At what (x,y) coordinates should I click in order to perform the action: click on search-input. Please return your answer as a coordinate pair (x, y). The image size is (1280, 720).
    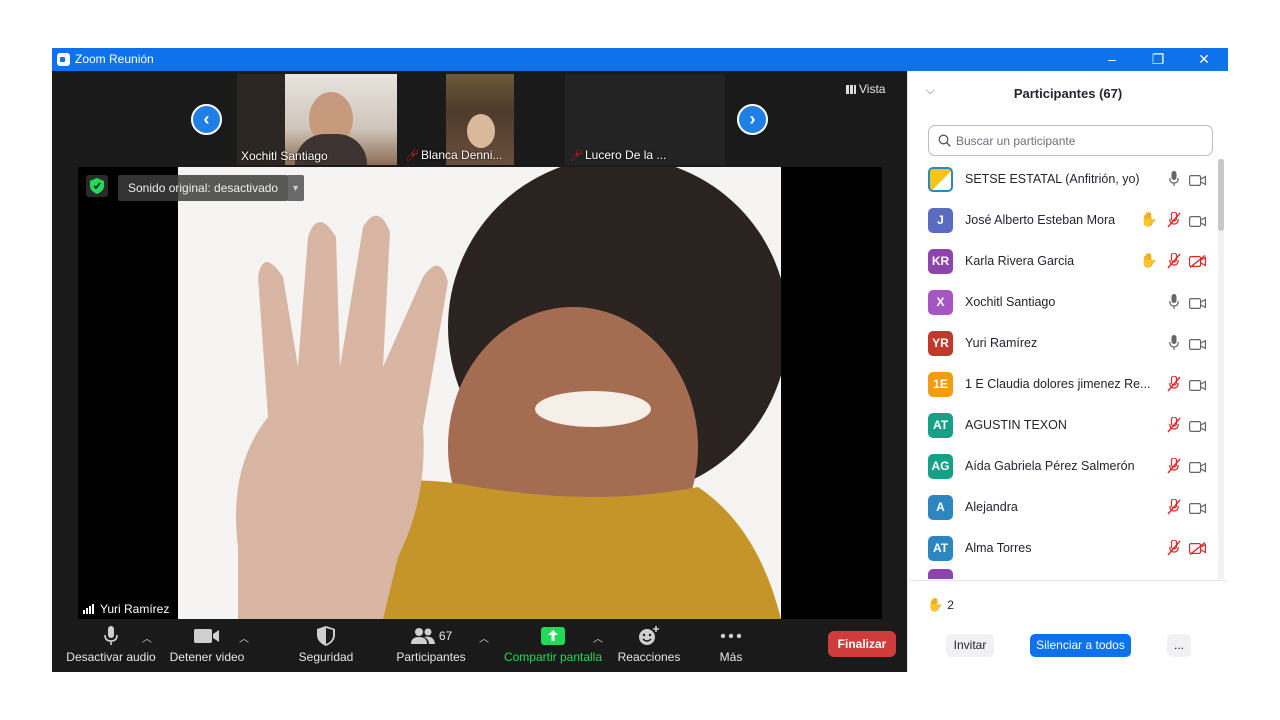
    Looking at the image, I should click on (1081, 141).